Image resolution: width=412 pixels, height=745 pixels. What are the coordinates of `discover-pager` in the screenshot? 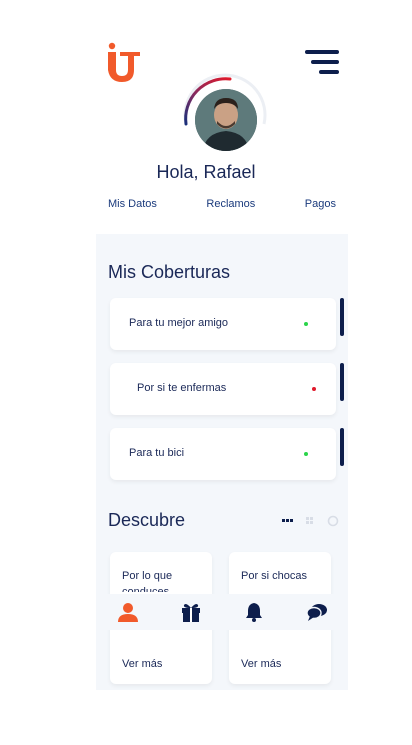 It's located at (312, 520).